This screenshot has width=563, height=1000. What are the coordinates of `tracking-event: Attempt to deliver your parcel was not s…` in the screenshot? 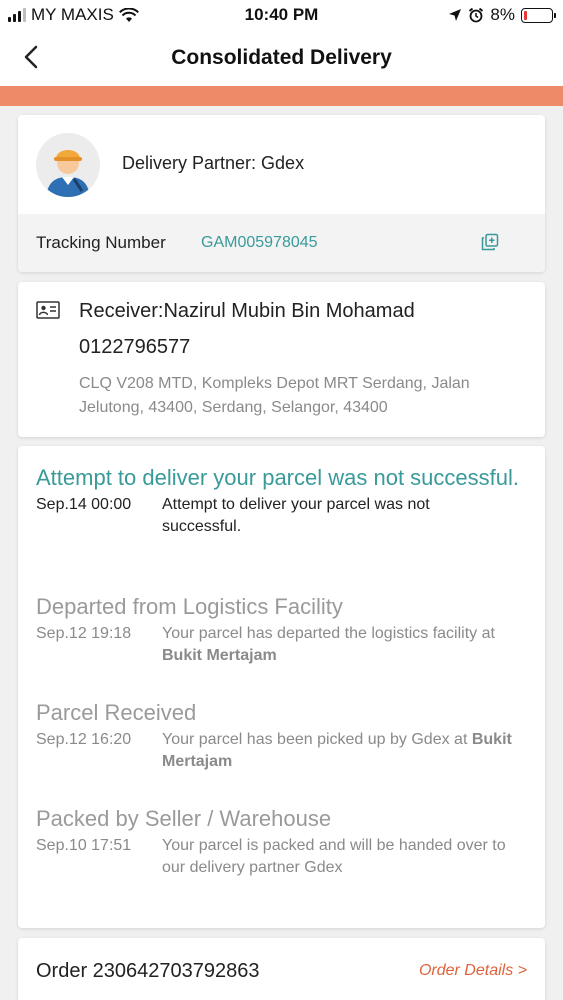 It's located at (286, 501).